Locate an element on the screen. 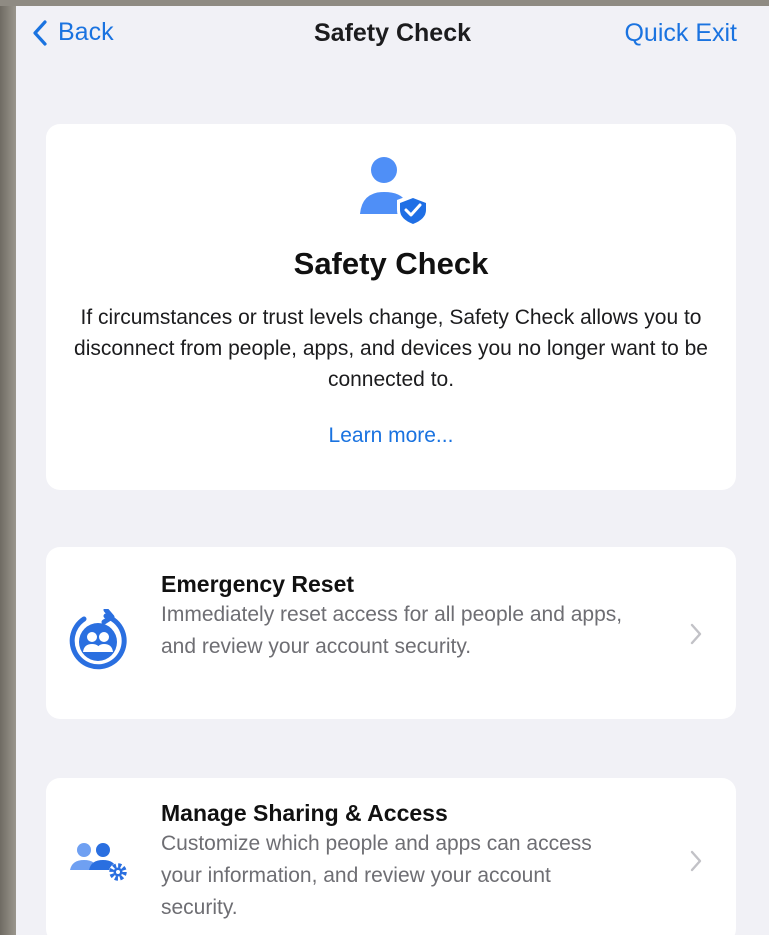 This screenshot has height=935, width=769. option-title: Emergency Reset is located at coordinates (258, 584).